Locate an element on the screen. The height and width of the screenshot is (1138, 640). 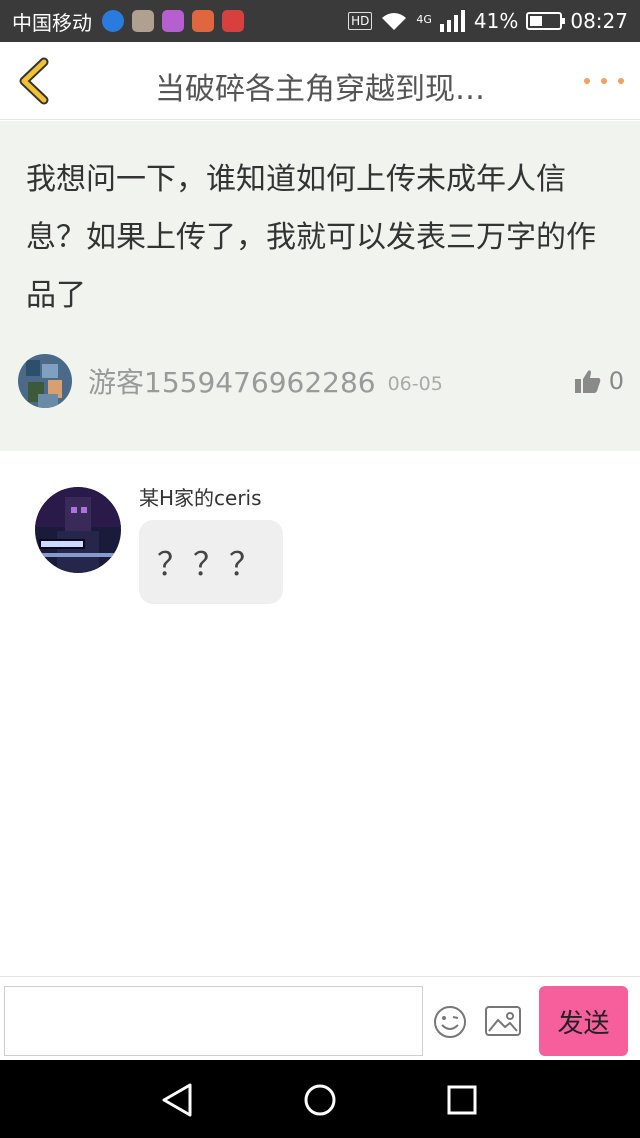
hd-indicator: HD is located at coordinates (360, 21).